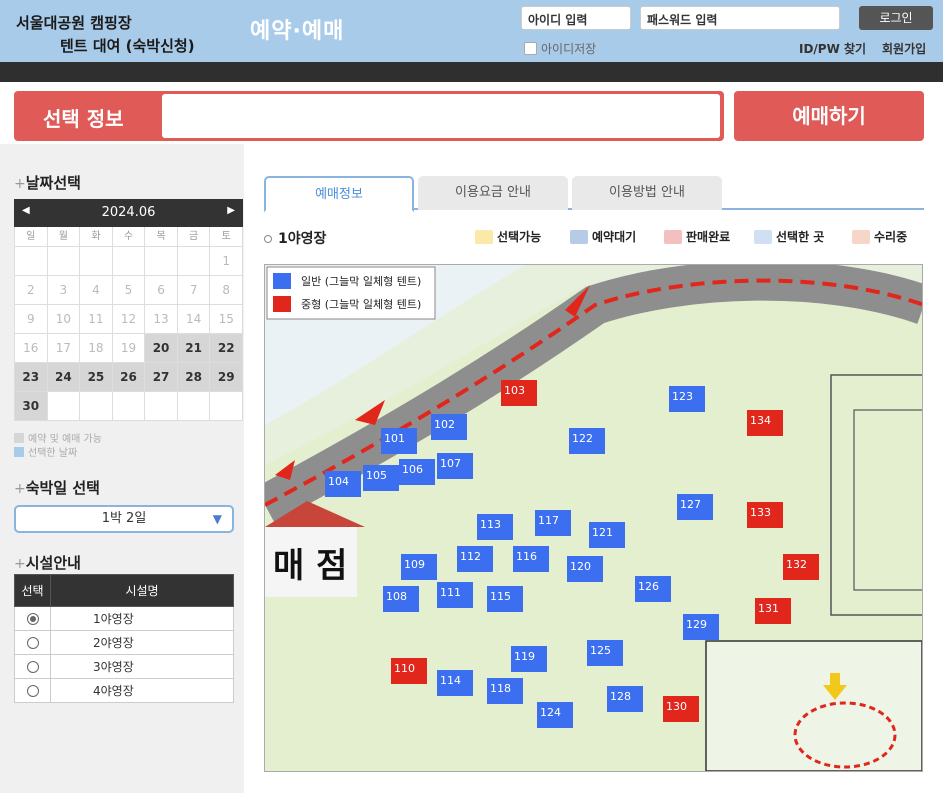 Image resolution: width=943 pixels, height=793 pixels. What do you see at coordinates (142, 666) in the screenshot?
I see `facility-name: 3야영장` at bounding box center [142, 666].